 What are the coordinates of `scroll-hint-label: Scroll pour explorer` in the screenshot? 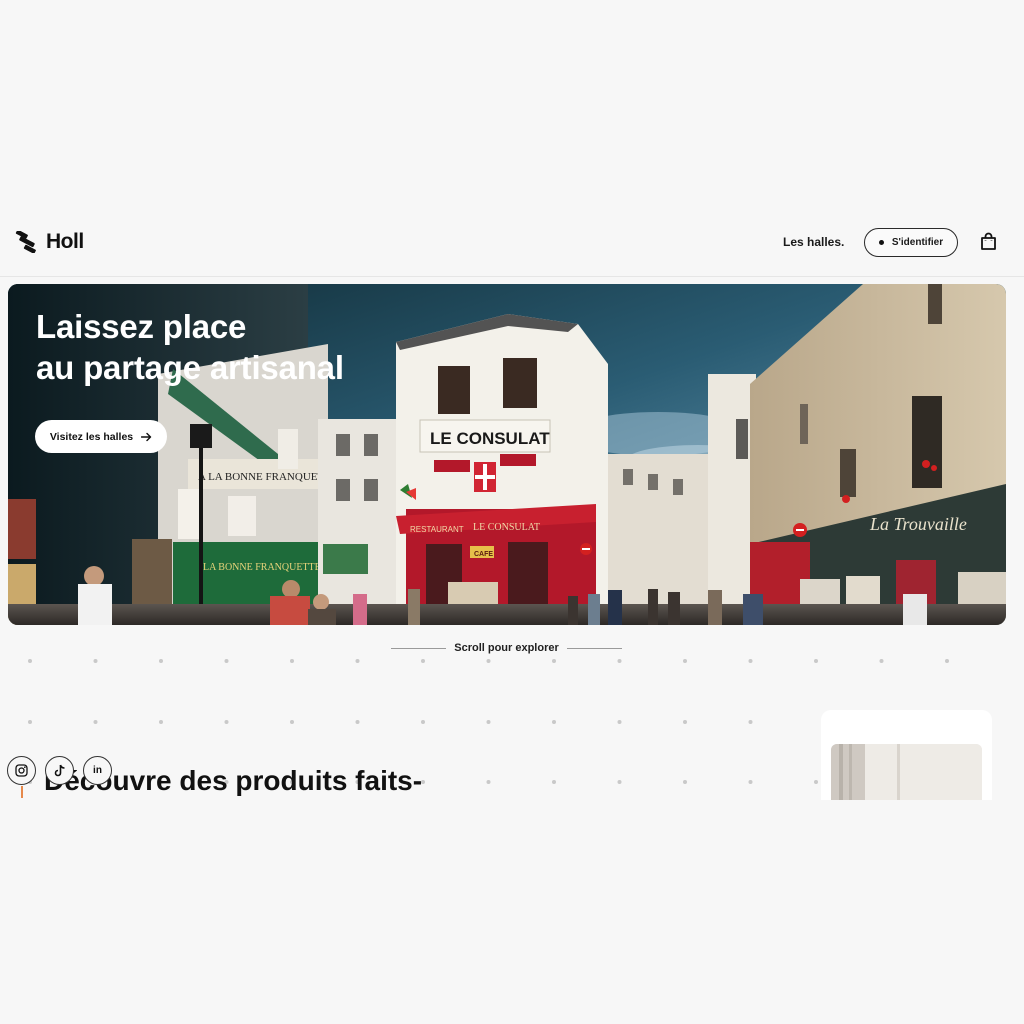 It's located at (506, 648).